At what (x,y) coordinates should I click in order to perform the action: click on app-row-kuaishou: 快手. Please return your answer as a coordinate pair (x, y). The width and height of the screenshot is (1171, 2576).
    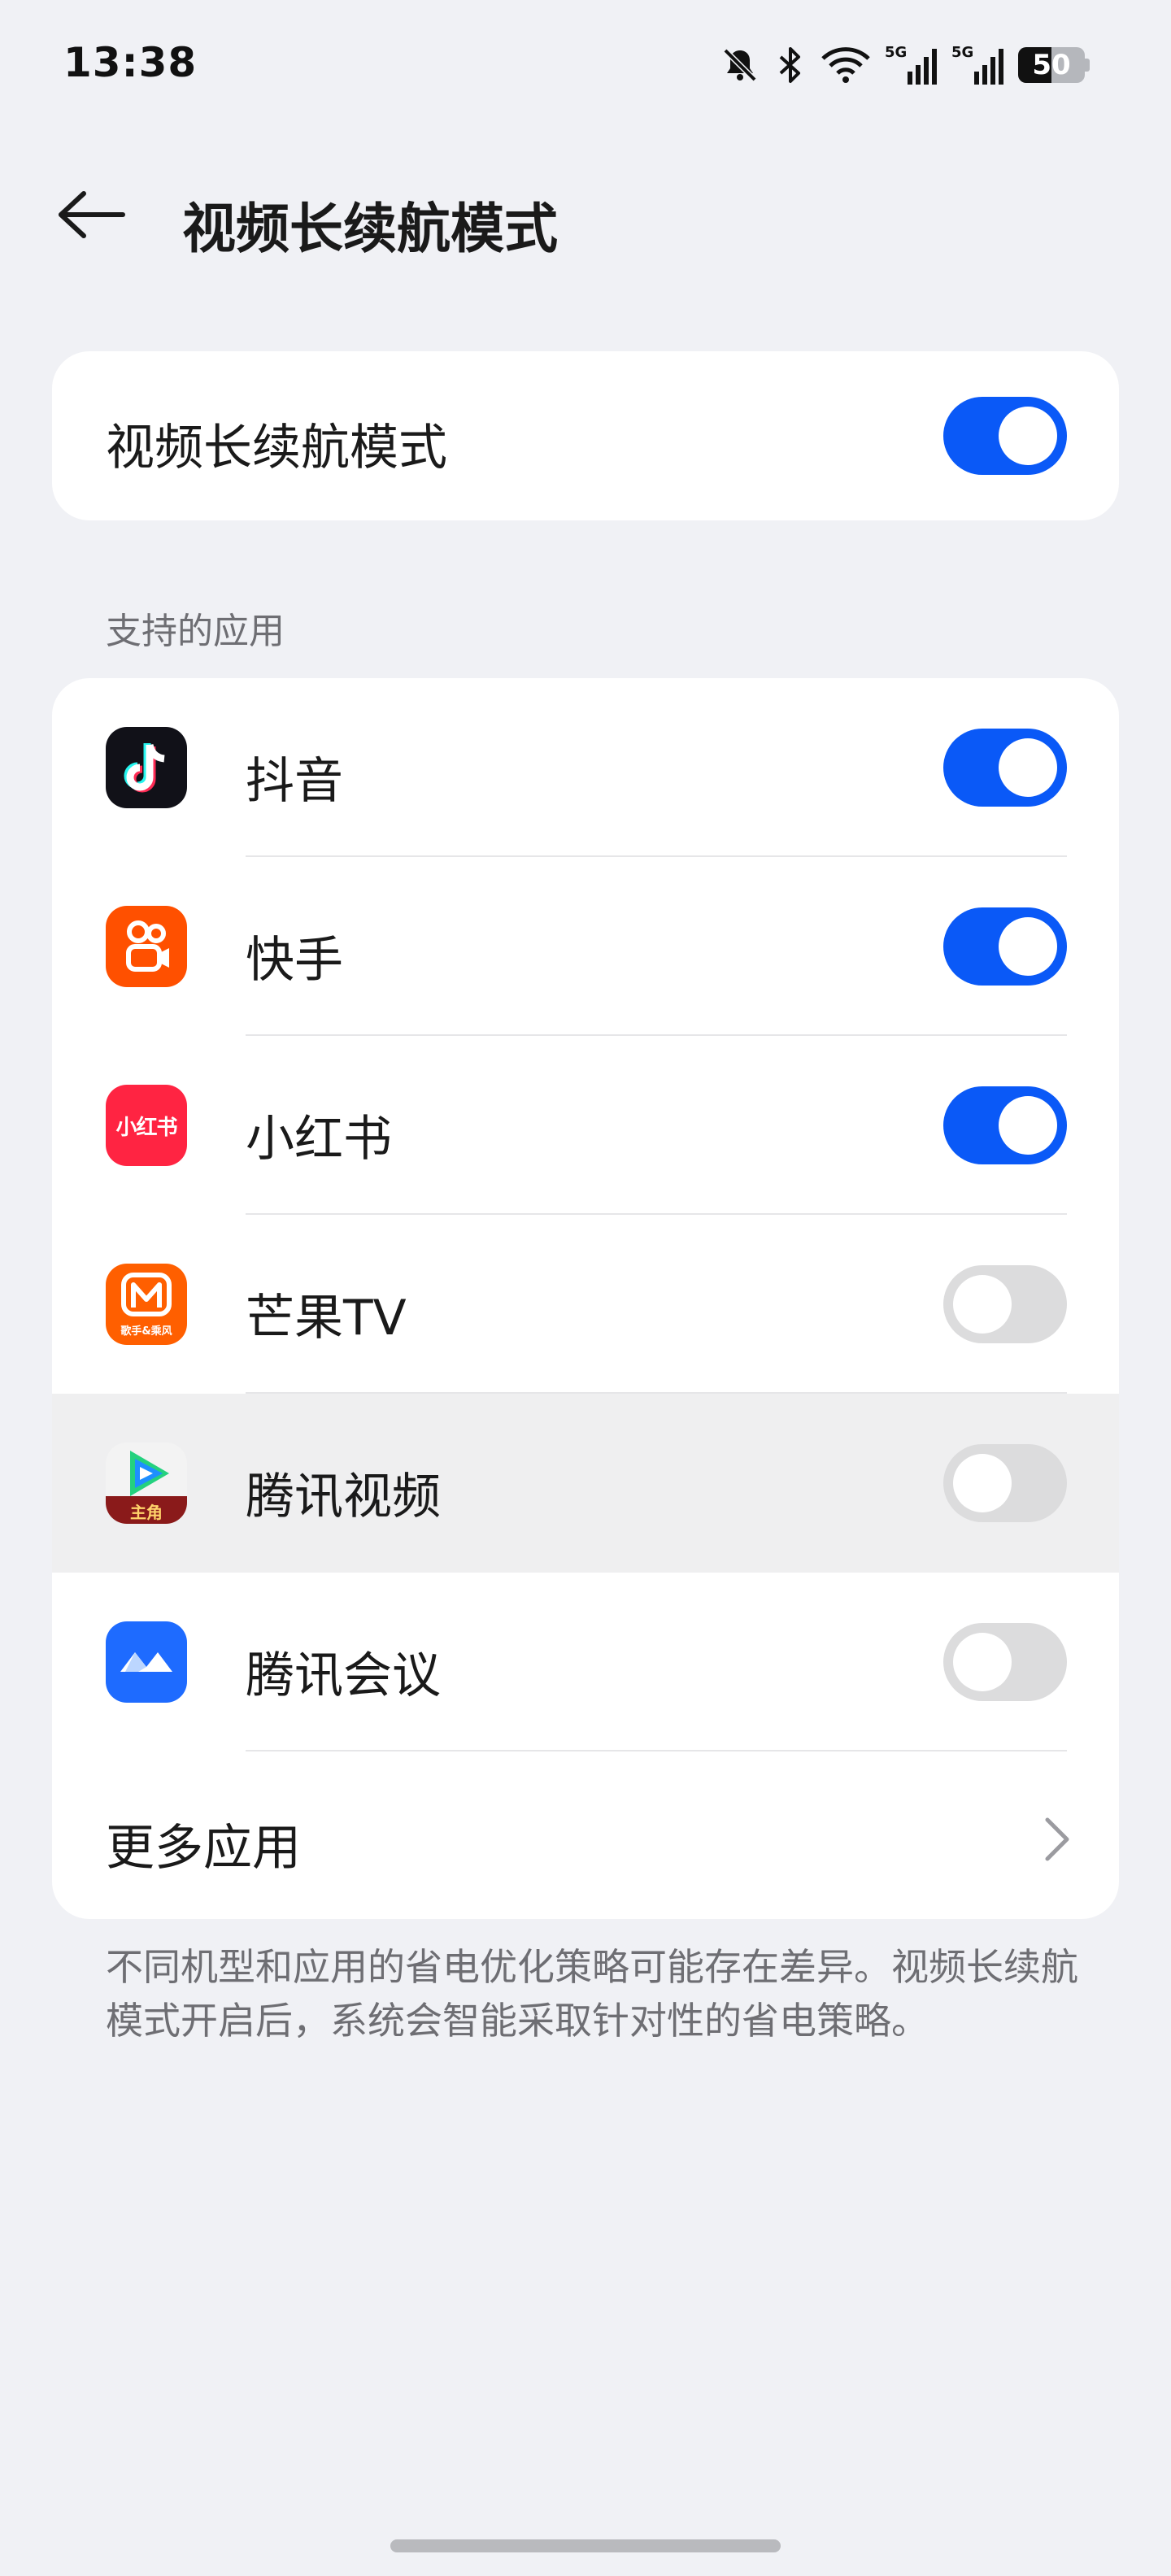
    Looking at the image, I should click on (585, 947).